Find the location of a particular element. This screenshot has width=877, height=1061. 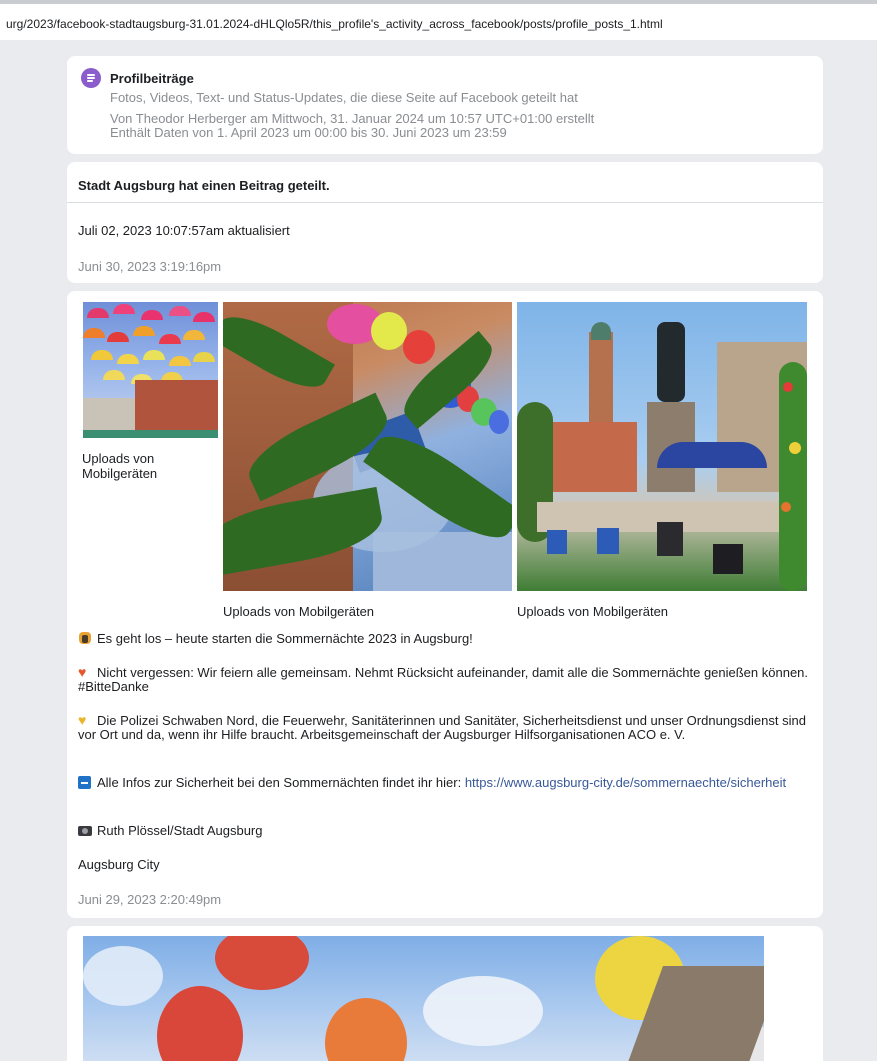

heart-icon: ♥ is located at coordinates (82, 672).